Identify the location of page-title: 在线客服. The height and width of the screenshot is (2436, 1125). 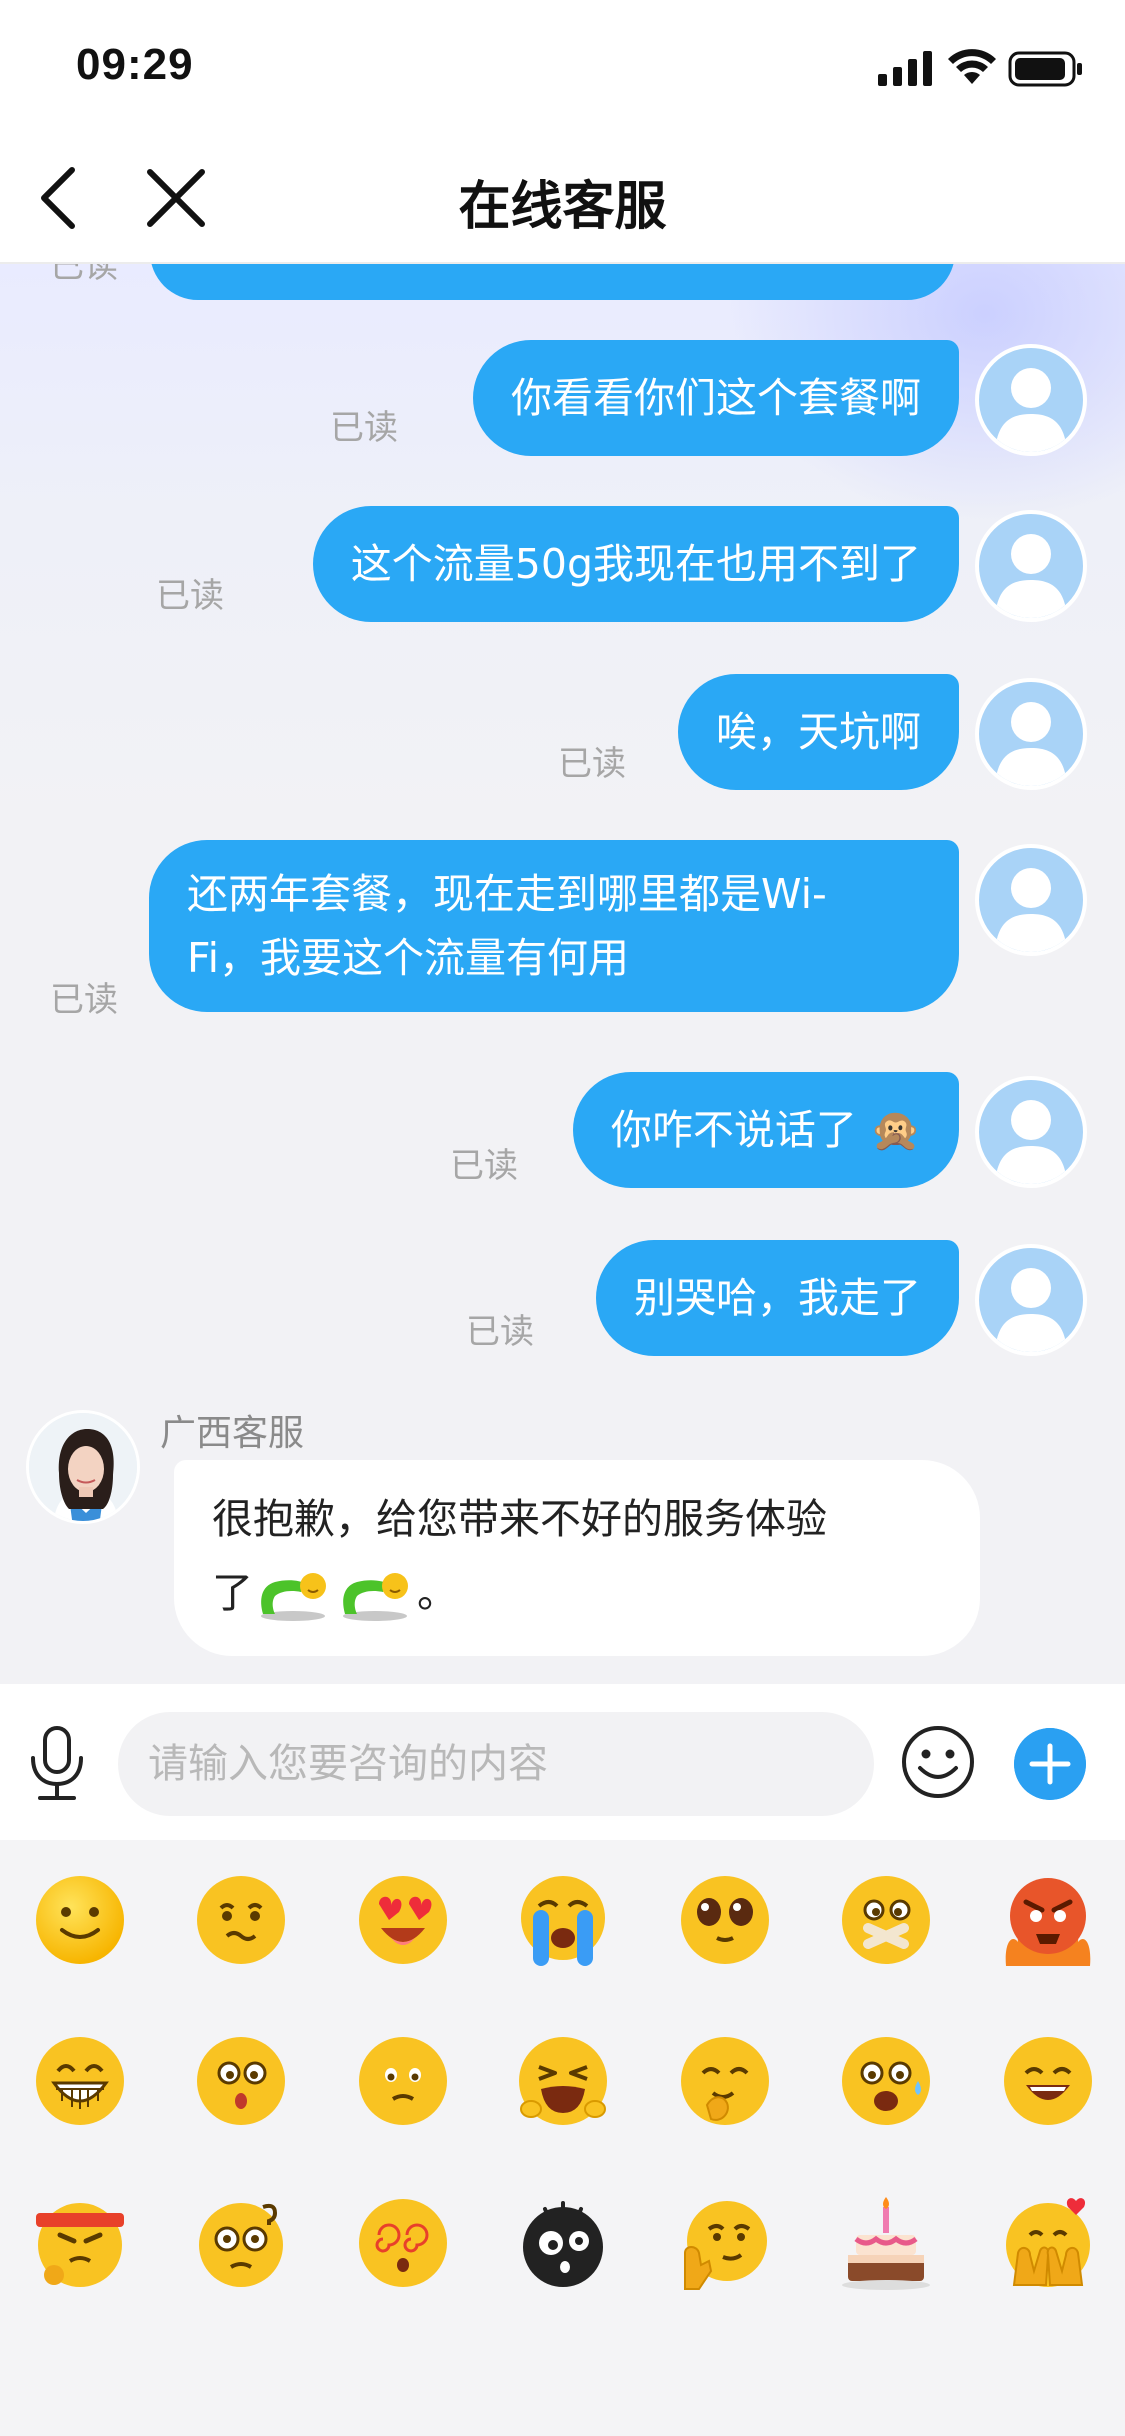
(562, 207).